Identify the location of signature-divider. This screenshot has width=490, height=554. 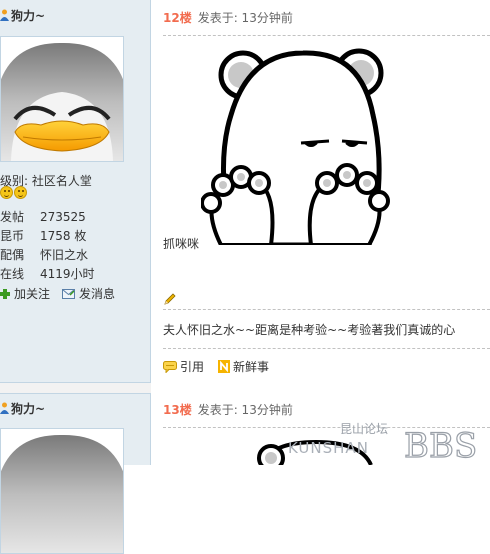
(326, 309).